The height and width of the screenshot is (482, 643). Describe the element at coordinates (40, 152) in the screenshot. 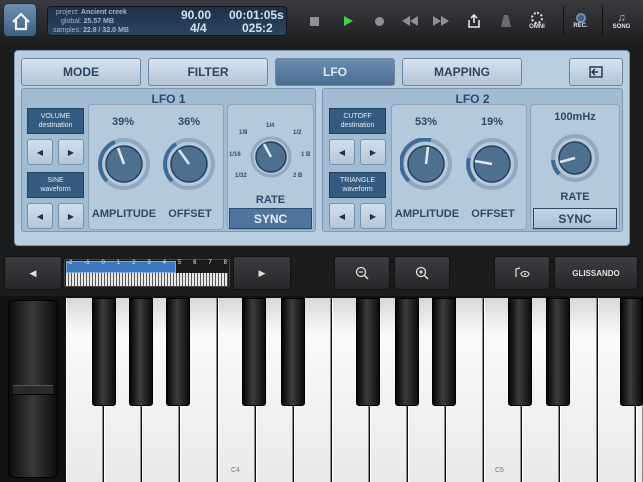

I see `lfo1-destination-prev-button: ◀` at that location.